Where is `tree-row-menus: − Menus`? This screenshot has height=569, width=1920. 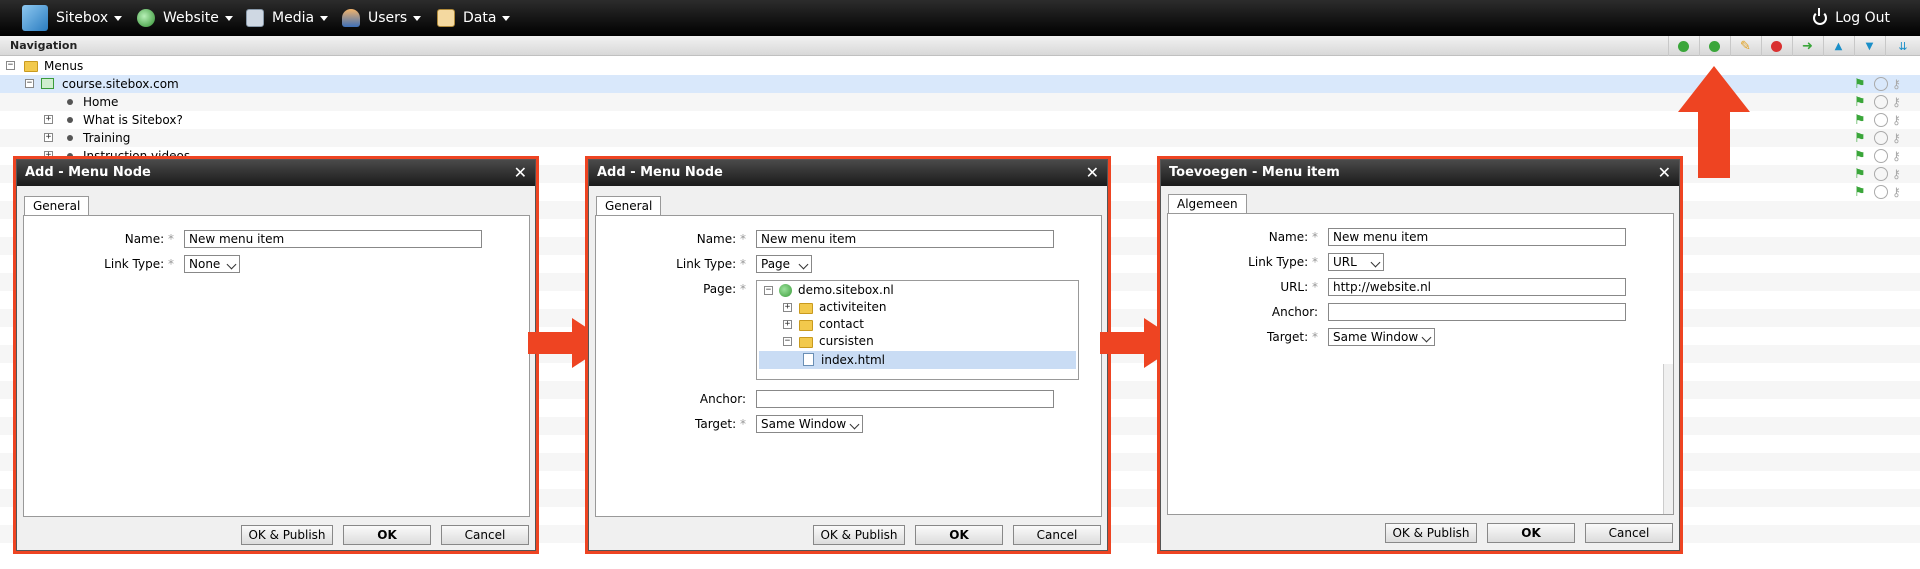 tree-row-menus: − Menus is located at coordinates (960, 66).